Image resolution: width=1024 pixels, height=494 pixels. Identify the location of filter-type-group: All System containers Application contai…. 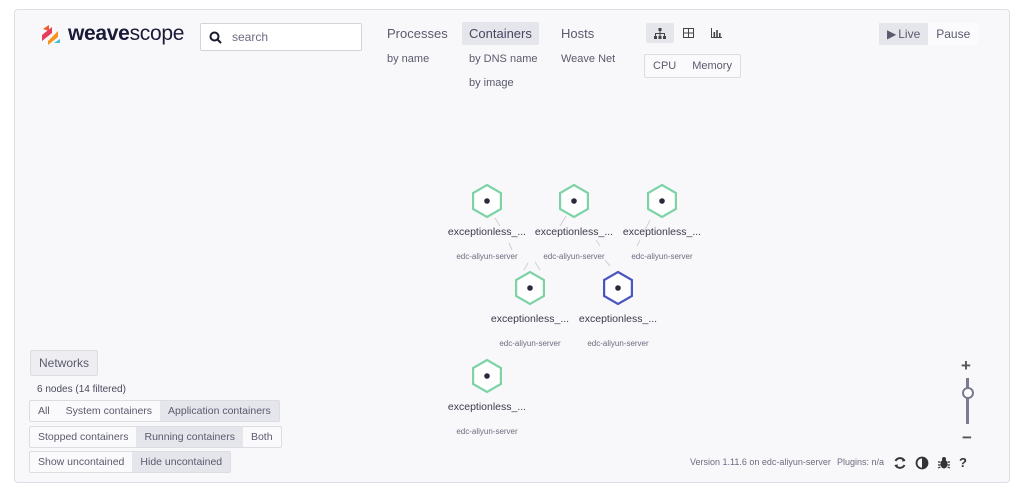
(154, 411).